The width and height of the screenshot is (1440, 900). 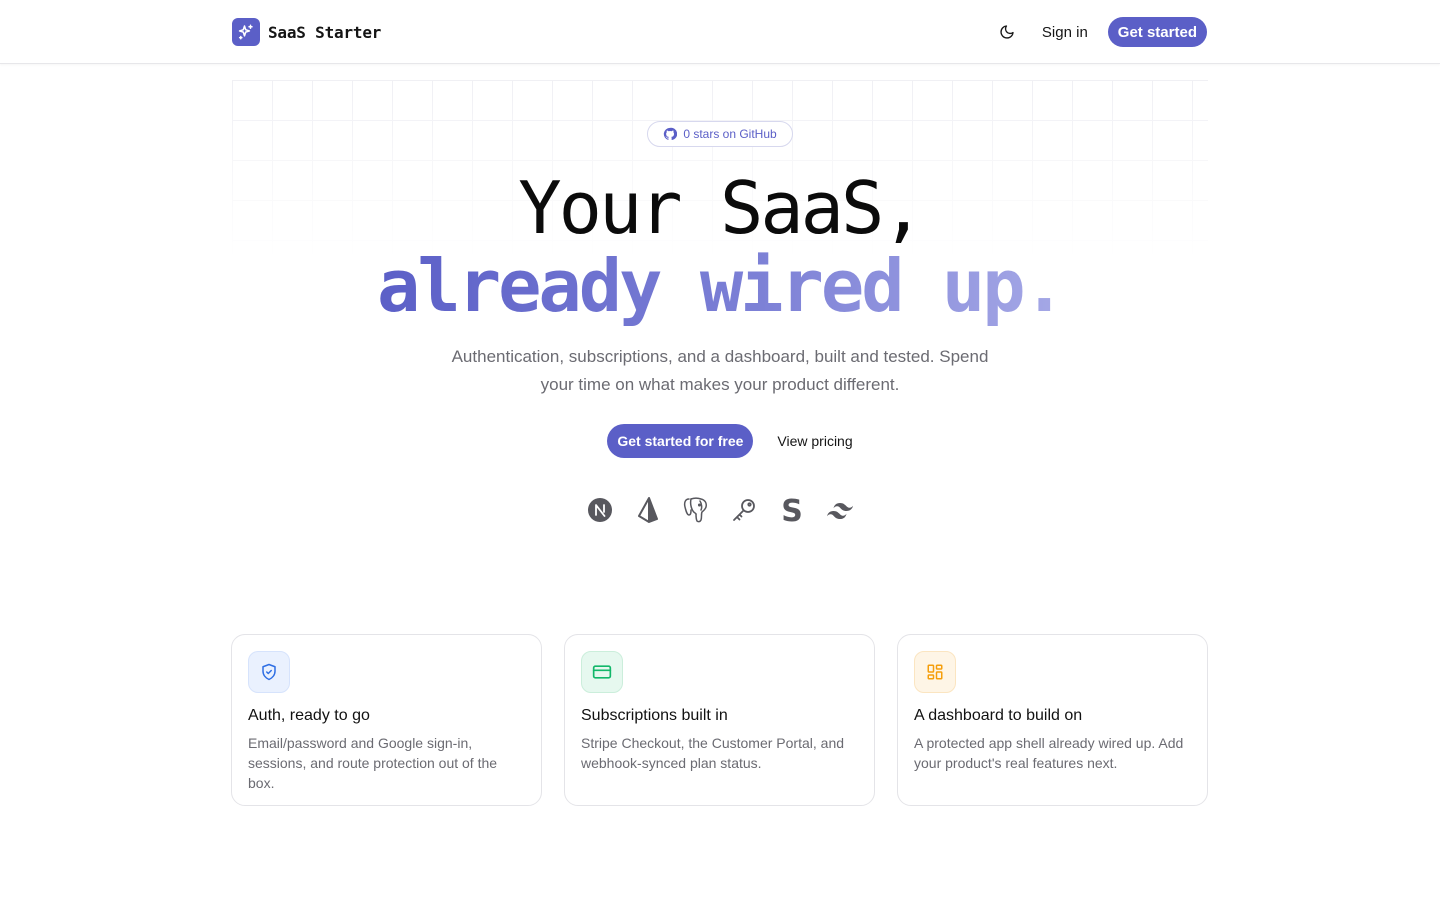 I want to click on credit-card-icon, so click(x=602, y=672).